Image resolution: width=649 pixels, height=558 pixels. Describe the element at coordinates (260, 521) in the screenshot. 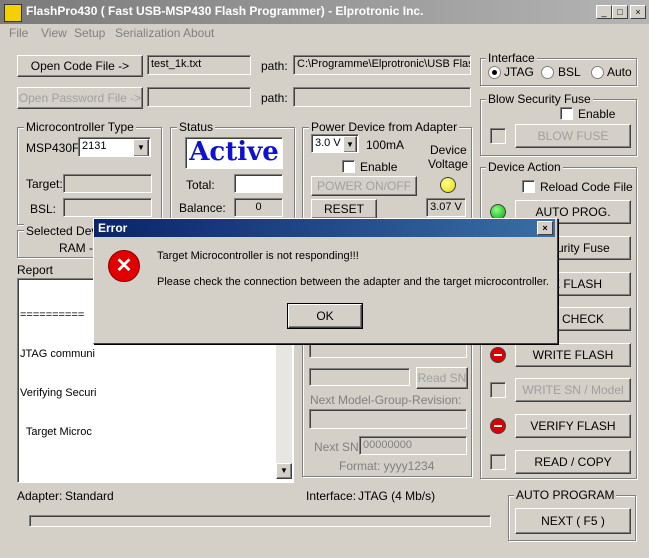

I see `progress-bar` at that location.